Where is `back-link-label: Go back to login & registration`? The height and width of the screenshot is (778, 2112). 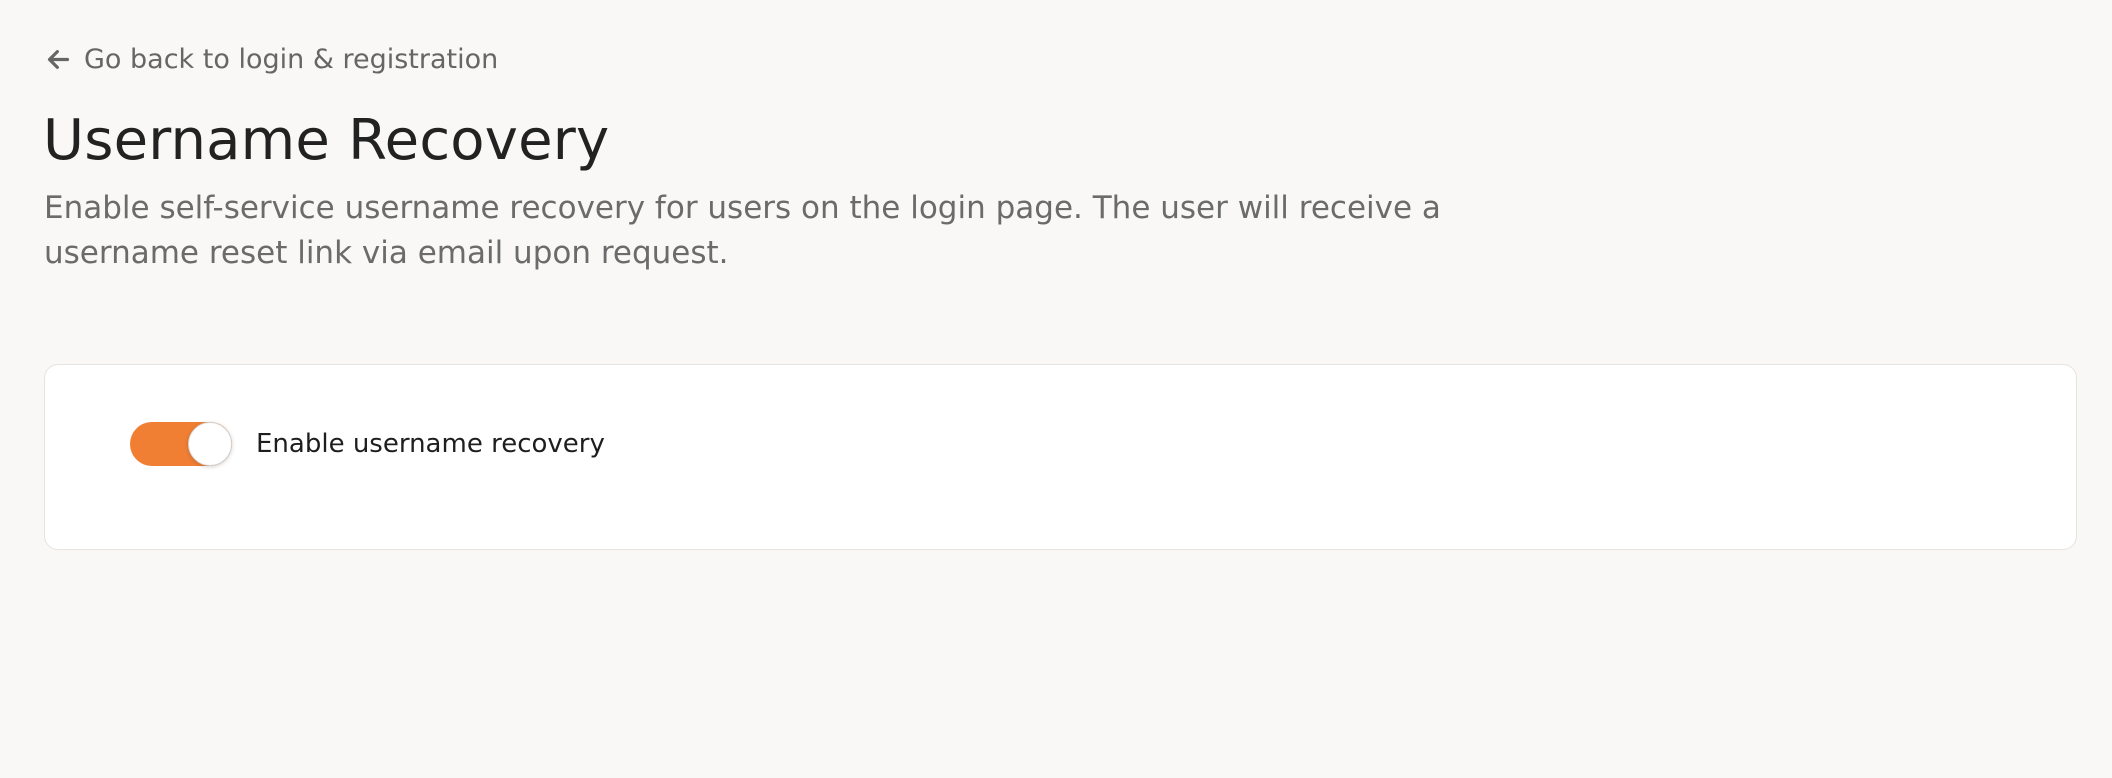
back-link-label: Go back to login & registration is located at coordinates (291, 59).